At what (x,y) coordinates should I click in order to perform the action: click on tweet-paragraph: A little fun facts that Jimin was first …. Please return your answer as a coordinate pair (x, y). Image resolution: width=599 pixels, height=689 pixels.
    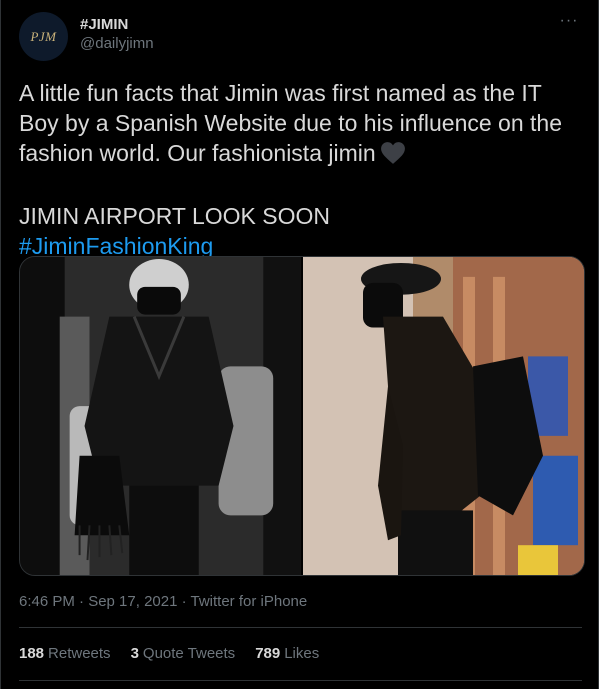
    Looking at the image, I should click on (301, 123).